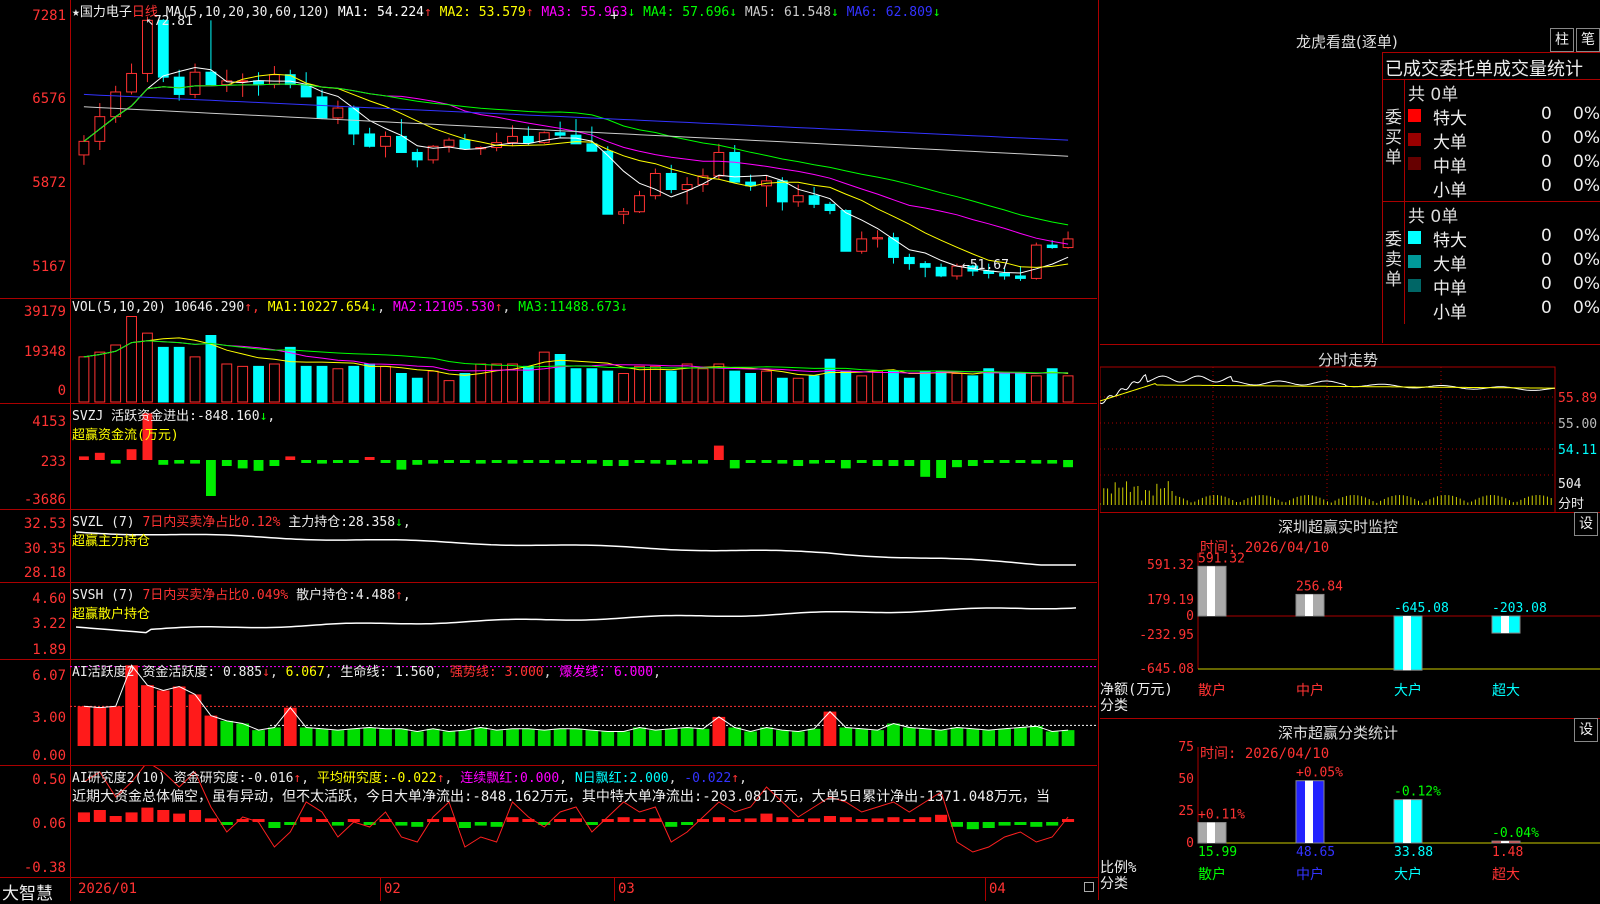  What do you see at coordinates (49, 676) in the screenshot?
I see `y-label: 6.07` at bounding box center [49, 676].